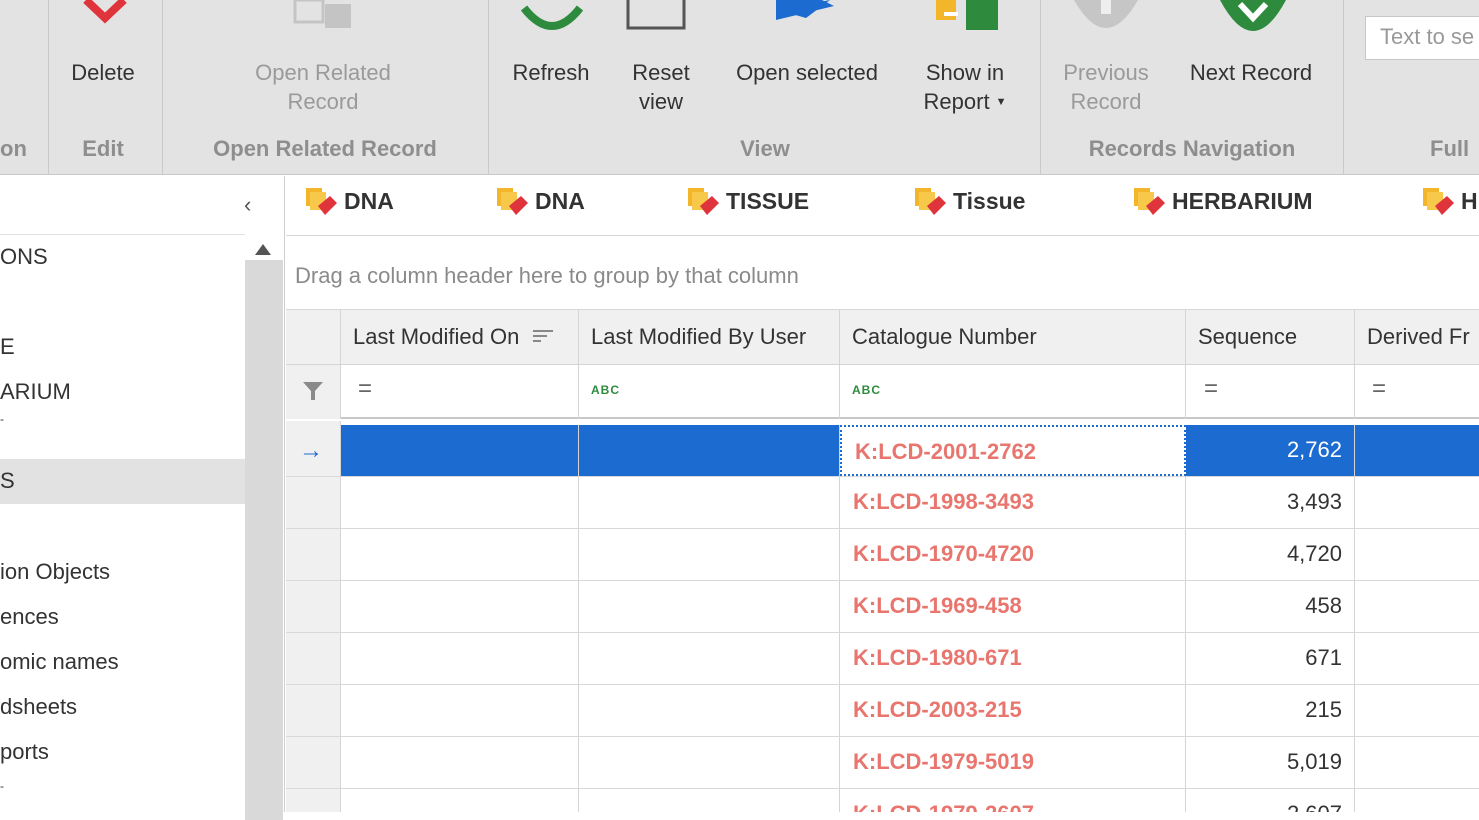 Image resolution: width=1479 pixels, height=820 pixels. Describe the element at coordinates (805, 12) in the screenshot. I see `open-selected-button` at that location.